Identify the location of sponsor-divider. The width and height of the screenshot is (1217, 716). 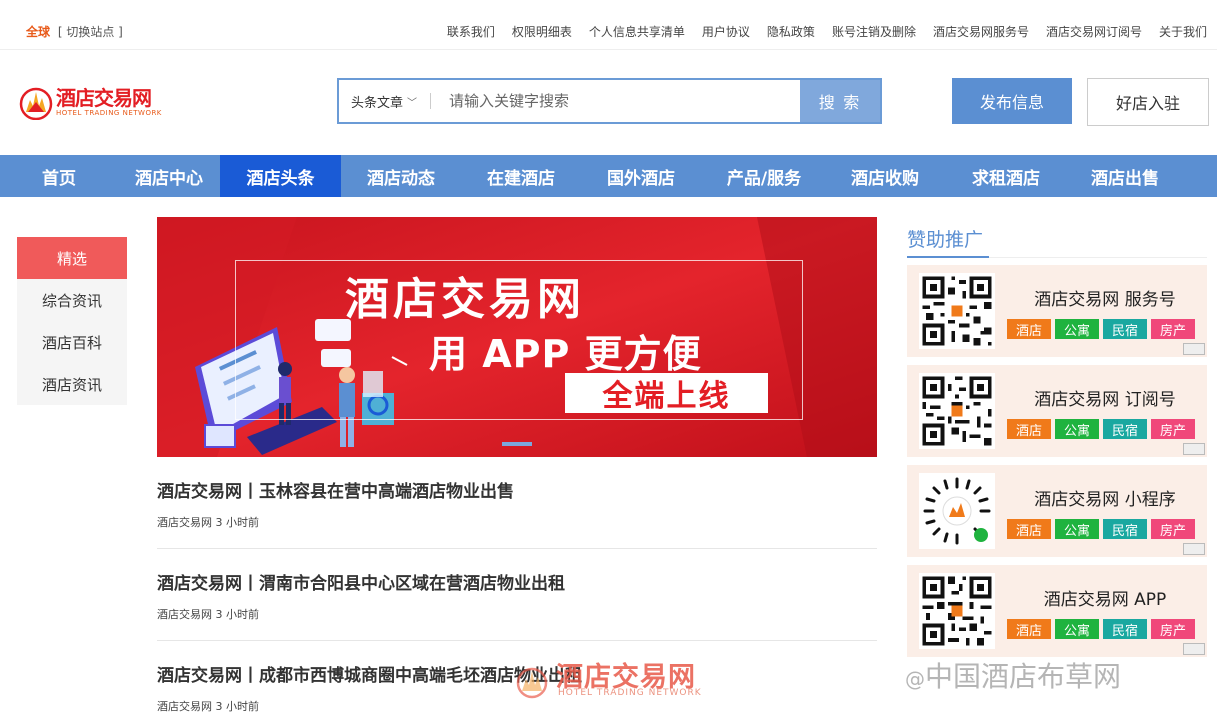
(1057, 257).